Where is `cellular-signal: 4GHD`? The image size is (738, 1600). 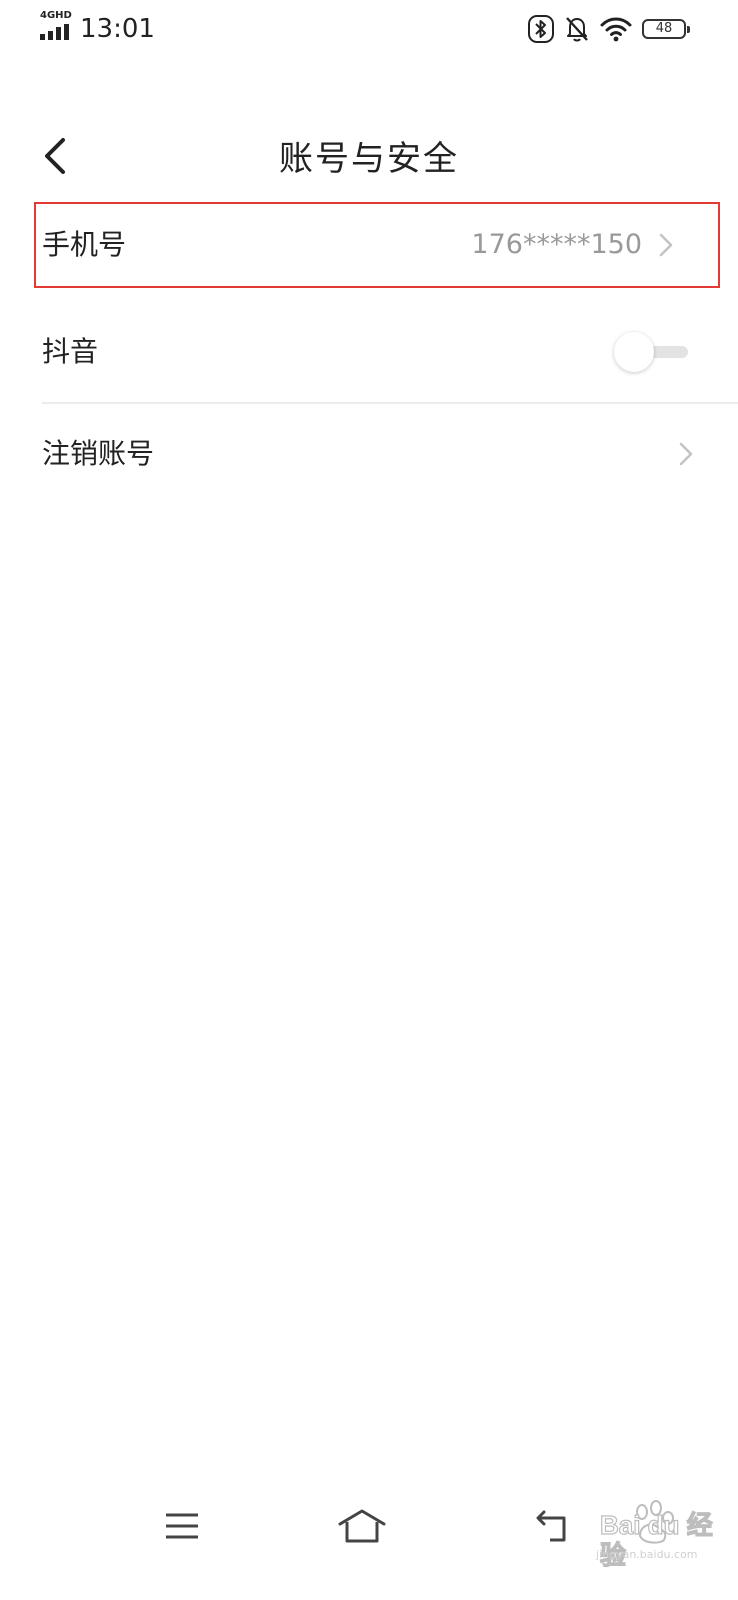 cellular-signal: 4GHD is located at coordinates (57, 26).